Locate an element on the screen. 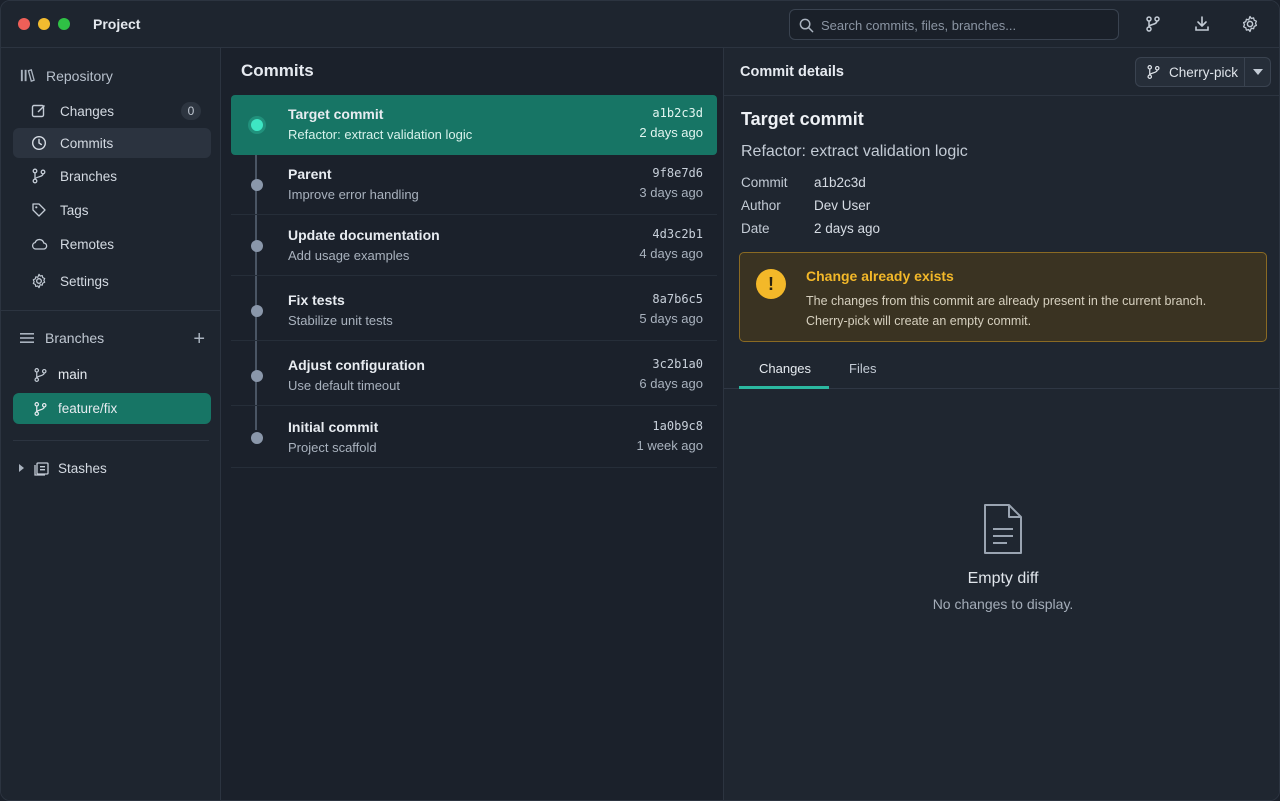 The height and width of the screenshot is (801, 1280). meta-key: Author is located at coordinates (761, 205).